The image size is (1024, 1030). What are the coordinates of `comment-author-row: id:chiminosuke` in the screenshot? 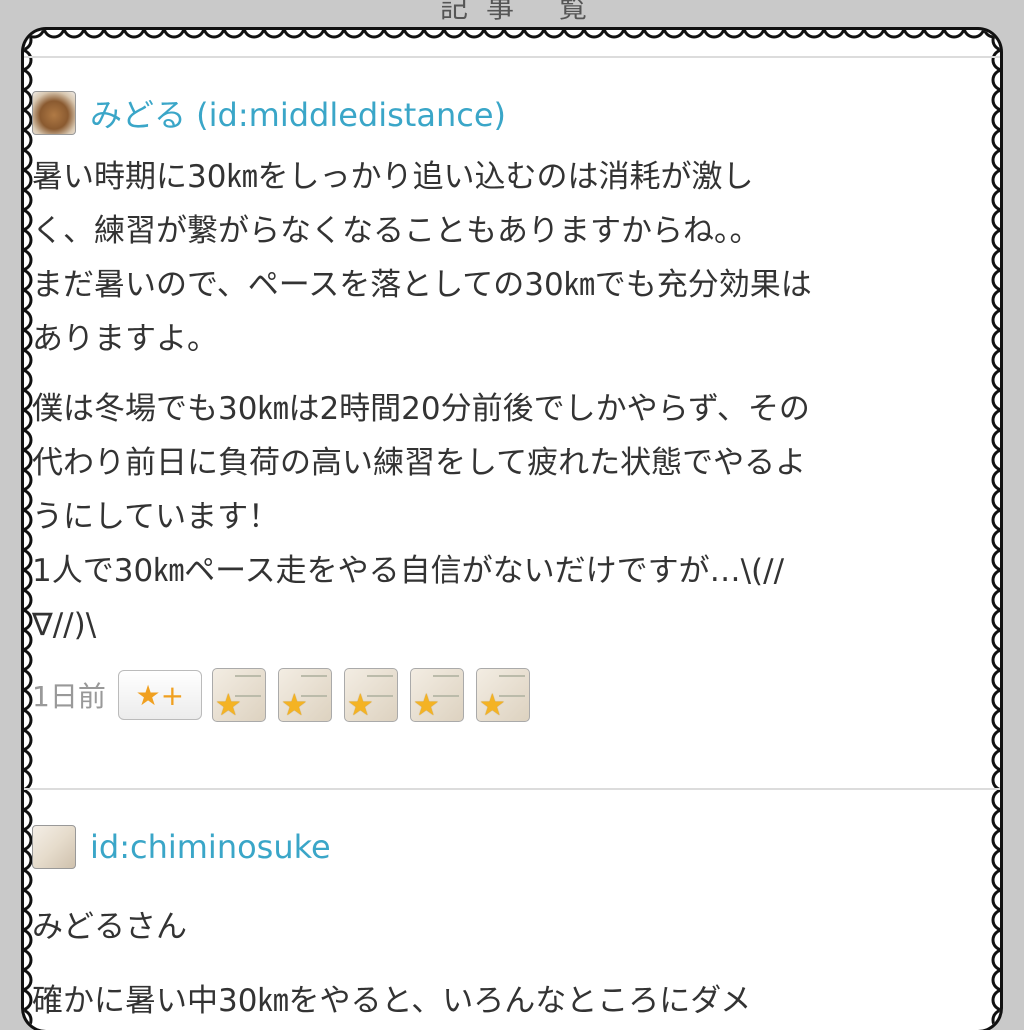 It's located at (507, 847).